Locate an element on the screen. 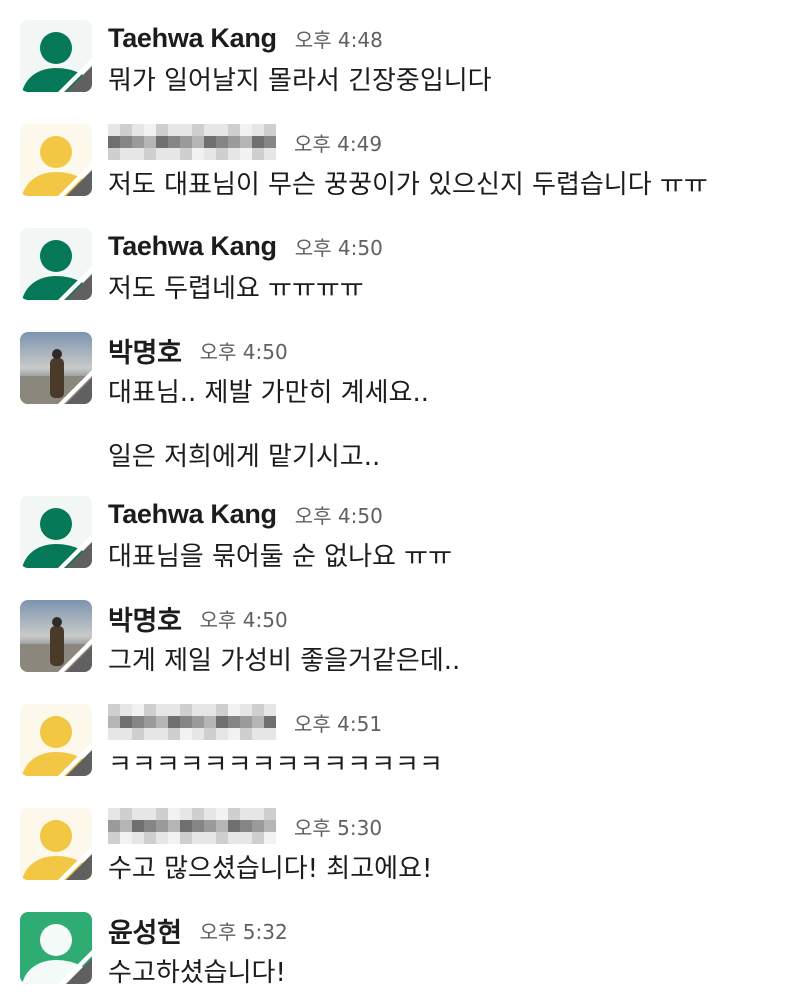 This screenshot has height=1002, width=809. message-header: Taehwa Kang 오후 4:48 is located at coordinates (245, 38).